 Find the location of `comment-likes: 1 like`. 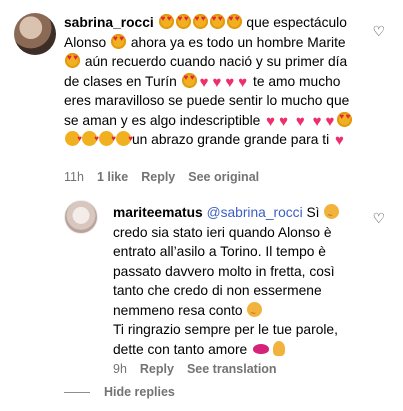

comment-likes: 1 like is located at coordinates (112, 177).